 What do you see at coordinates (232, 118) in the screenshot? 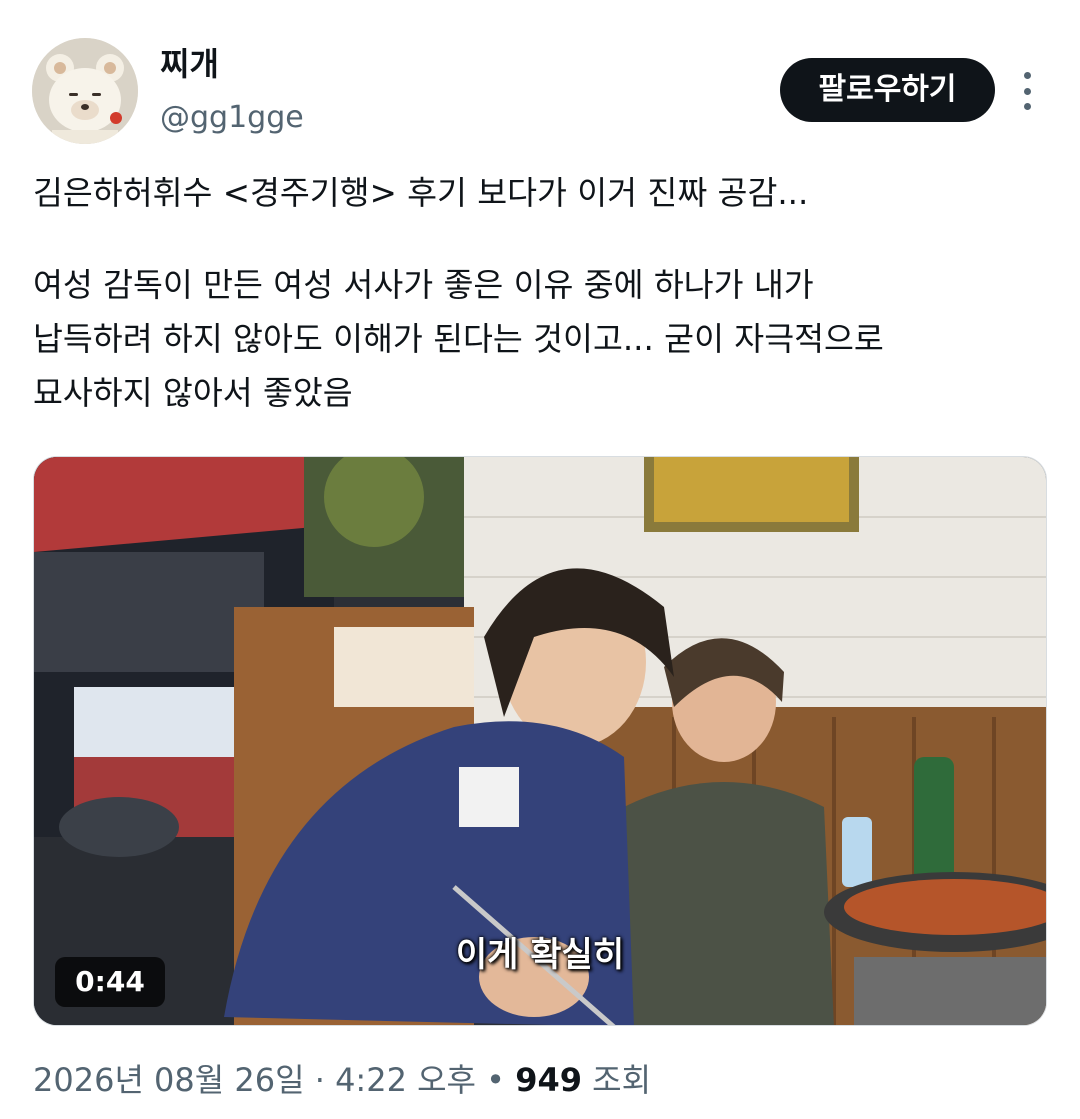
I see `author-handle: @gg1gge` at bounding box center [232, 118].